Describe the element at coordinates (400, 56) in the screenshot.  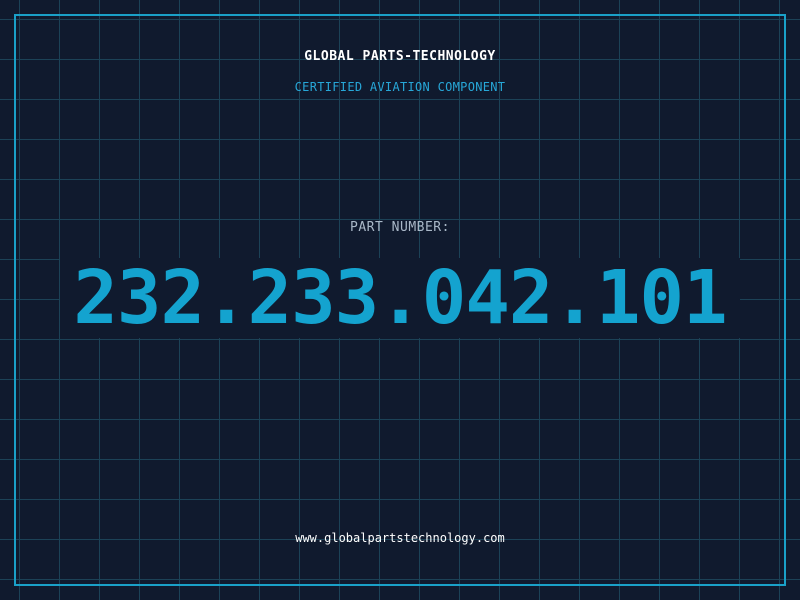
I see `company-name: GLOBAL PARTS-TECHNOLOGY` at that location.